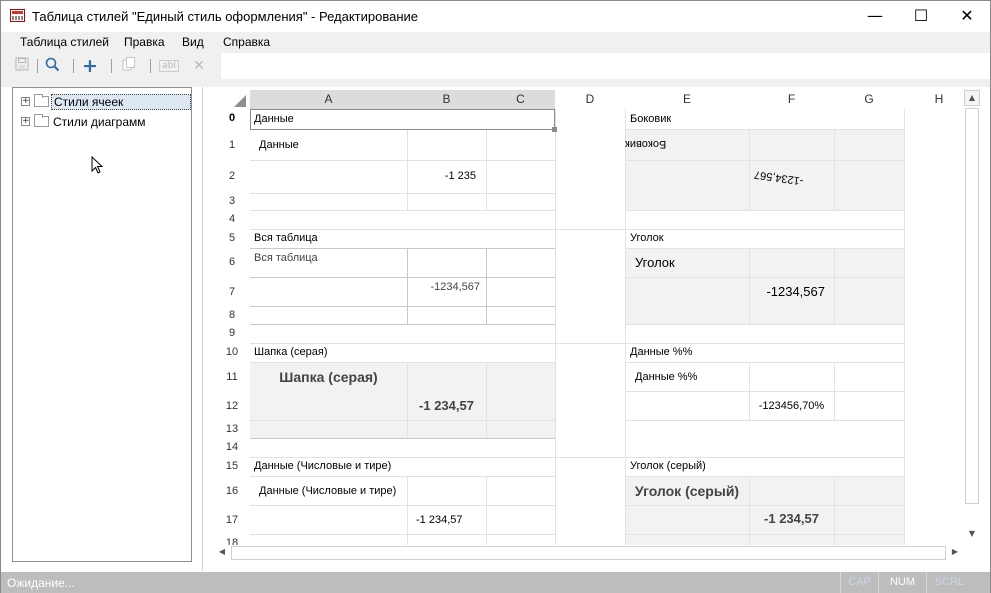  Describe the element at coordinates (605, 66) in the screenshot. I see `toolbar-empty-area` at that location.